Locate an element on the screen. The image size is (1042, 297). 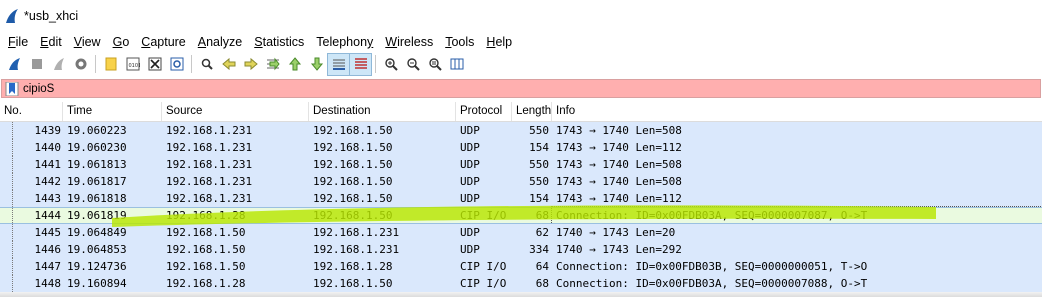
cell-time: 19.060223 is located at coordinates (97, 130).